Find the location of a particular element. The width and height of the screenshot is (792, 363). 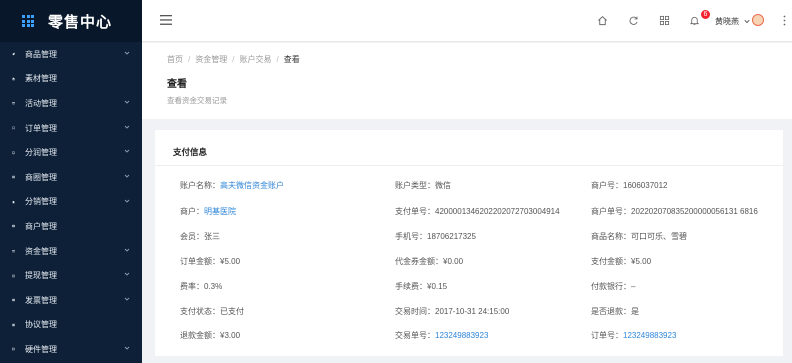

field-value: 2017-10-31 24:15:00 is located at coordinates (472, 311).